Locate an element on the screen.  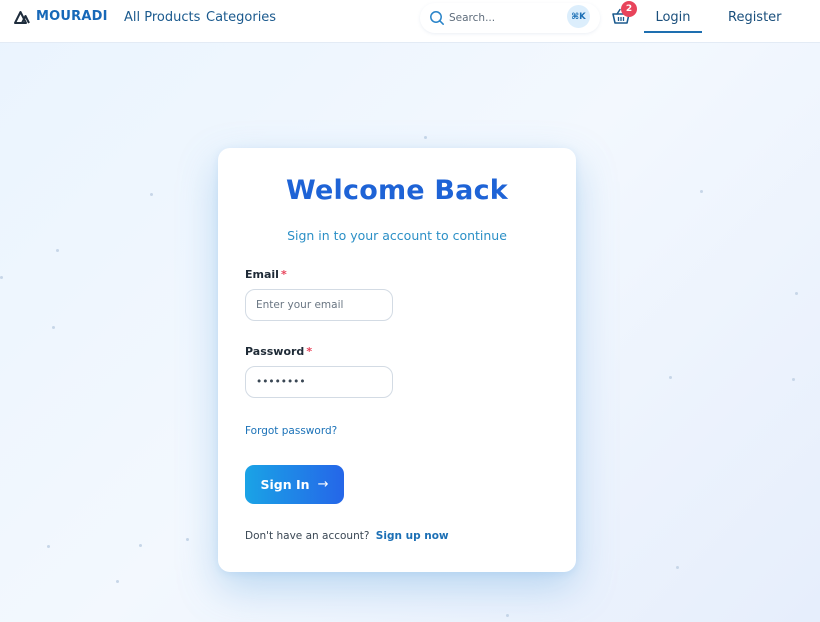
password-label: Password * is located at coordinates (278, 351).